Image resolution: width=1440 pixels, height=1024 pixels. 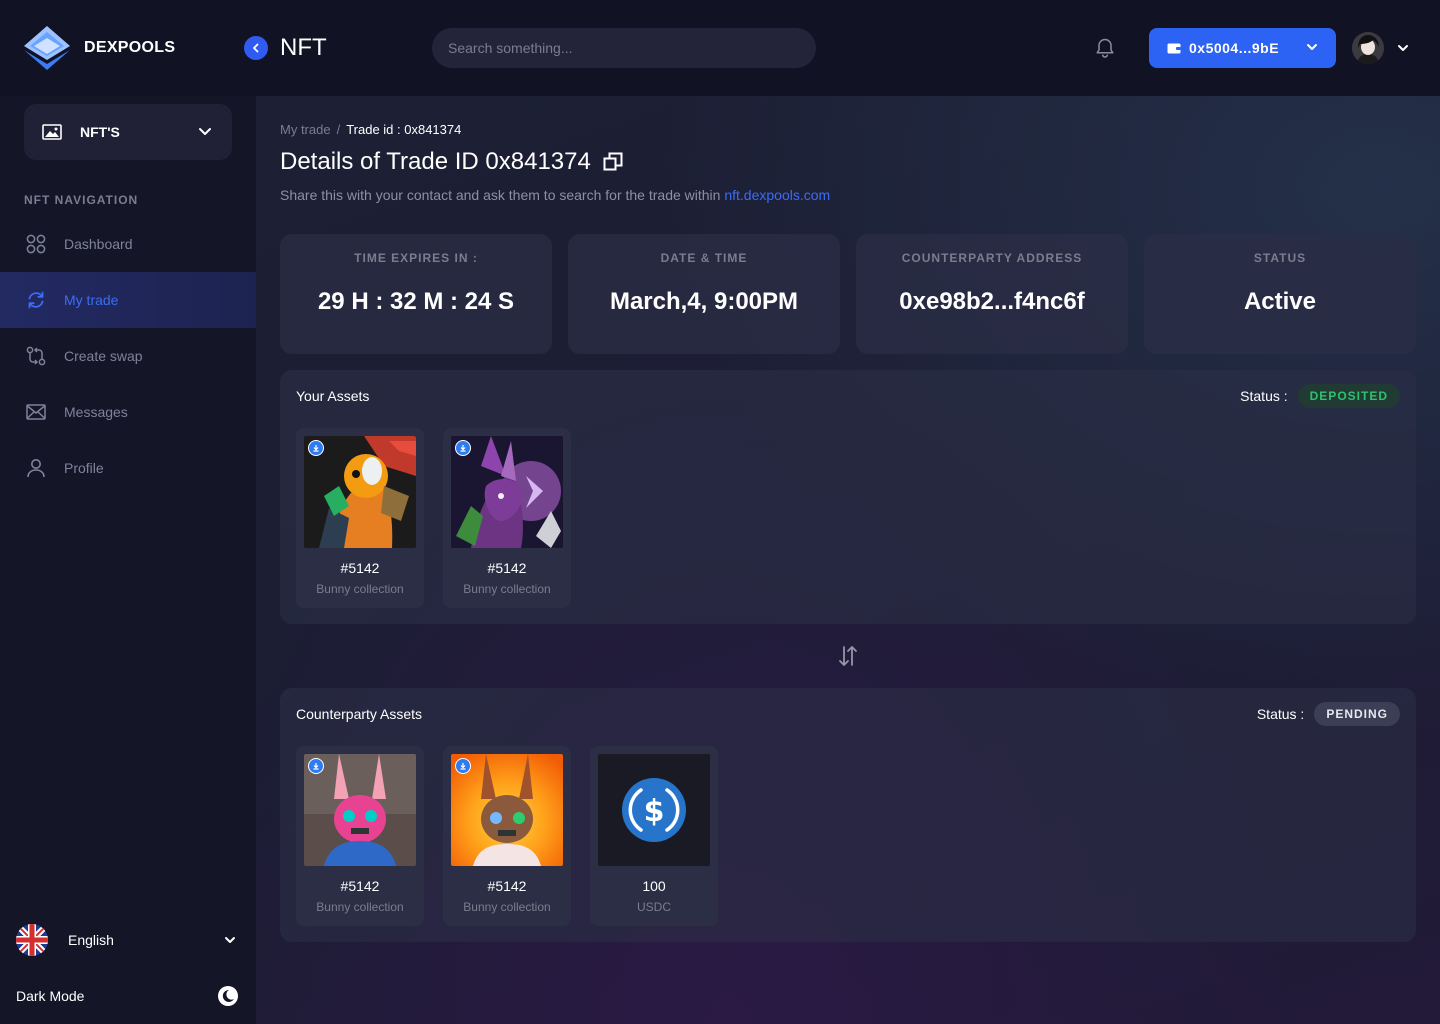 I want to click on sidebar-item-dashboard: Dashboard, so click(x=128, y=244).